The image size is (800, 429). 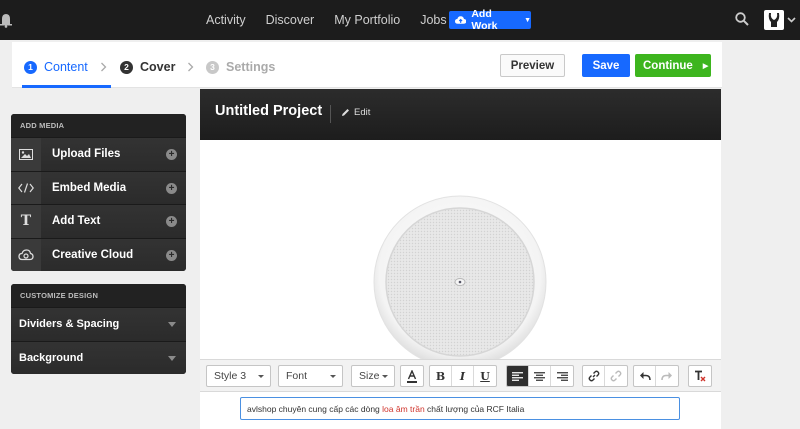 What do you see at coordinates (460, 114) in the screenshot?
I see `project-header: Untitled Project Edit` at bounding box center [460, 114].